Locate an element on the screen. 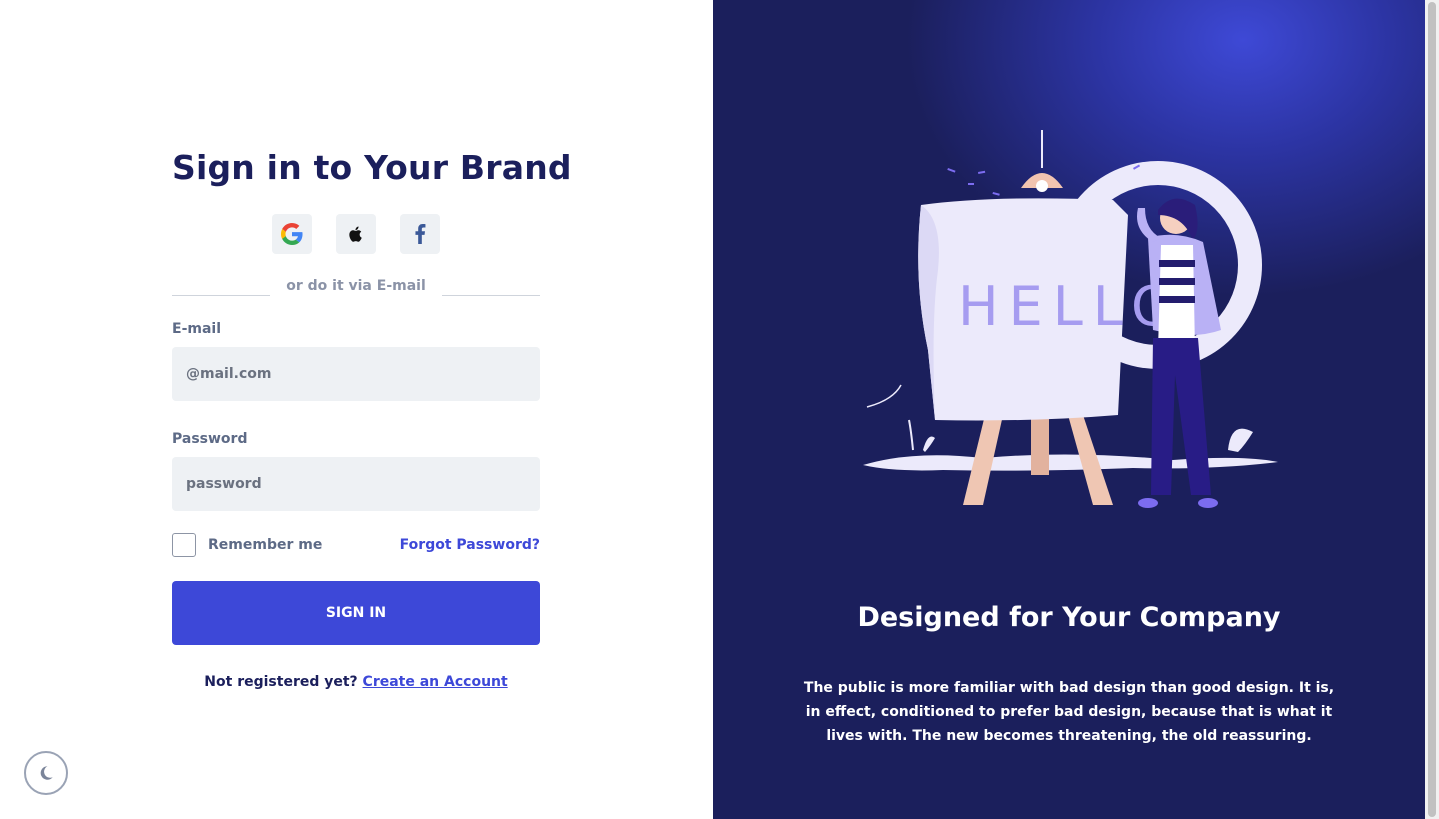 This screenshot has height=819, width=1439. google-login-button is located at coordinates (292, 234).